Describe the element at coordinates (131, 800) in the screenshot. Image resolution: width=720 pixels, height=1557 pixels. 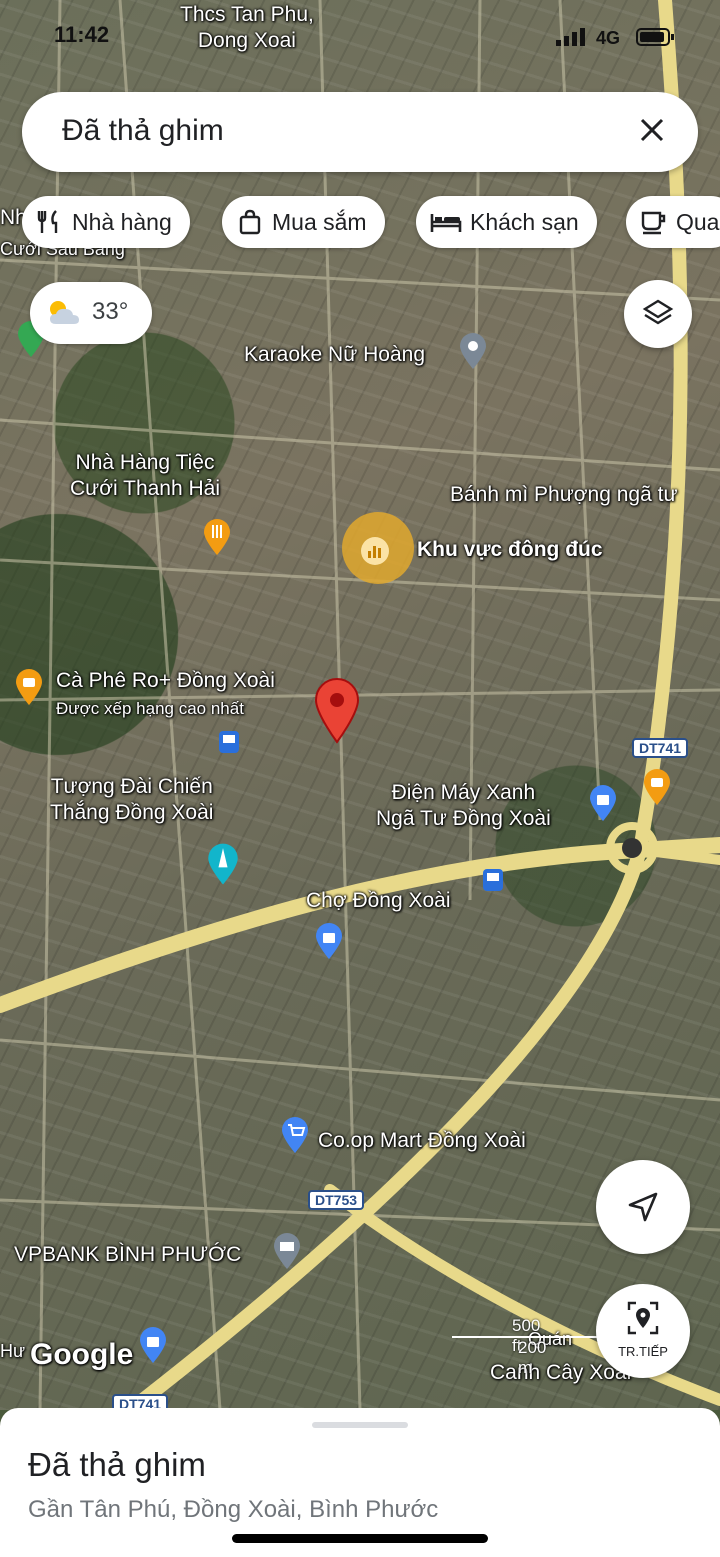
I see `label-monument: Tượng Đài Chiến Thắng Đồng Xoài` at that location.